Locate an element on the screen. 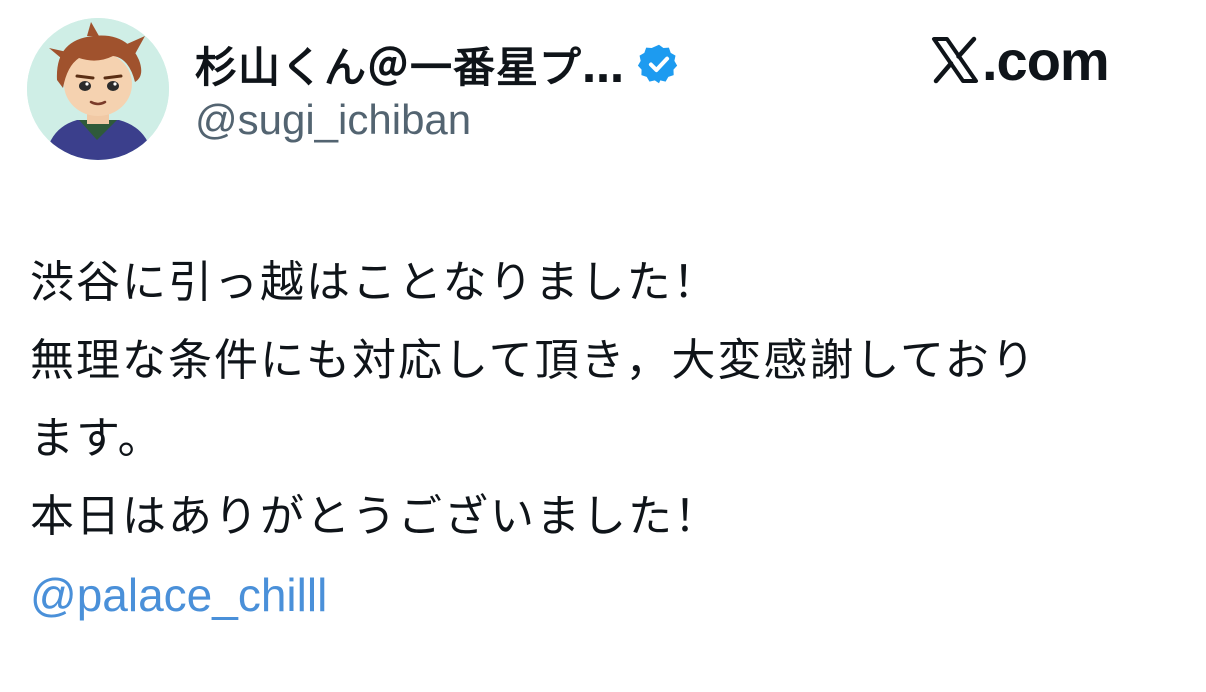 This screenshot has width=1206, height=692. x-logo-icon is located at coordinates (955, 60).